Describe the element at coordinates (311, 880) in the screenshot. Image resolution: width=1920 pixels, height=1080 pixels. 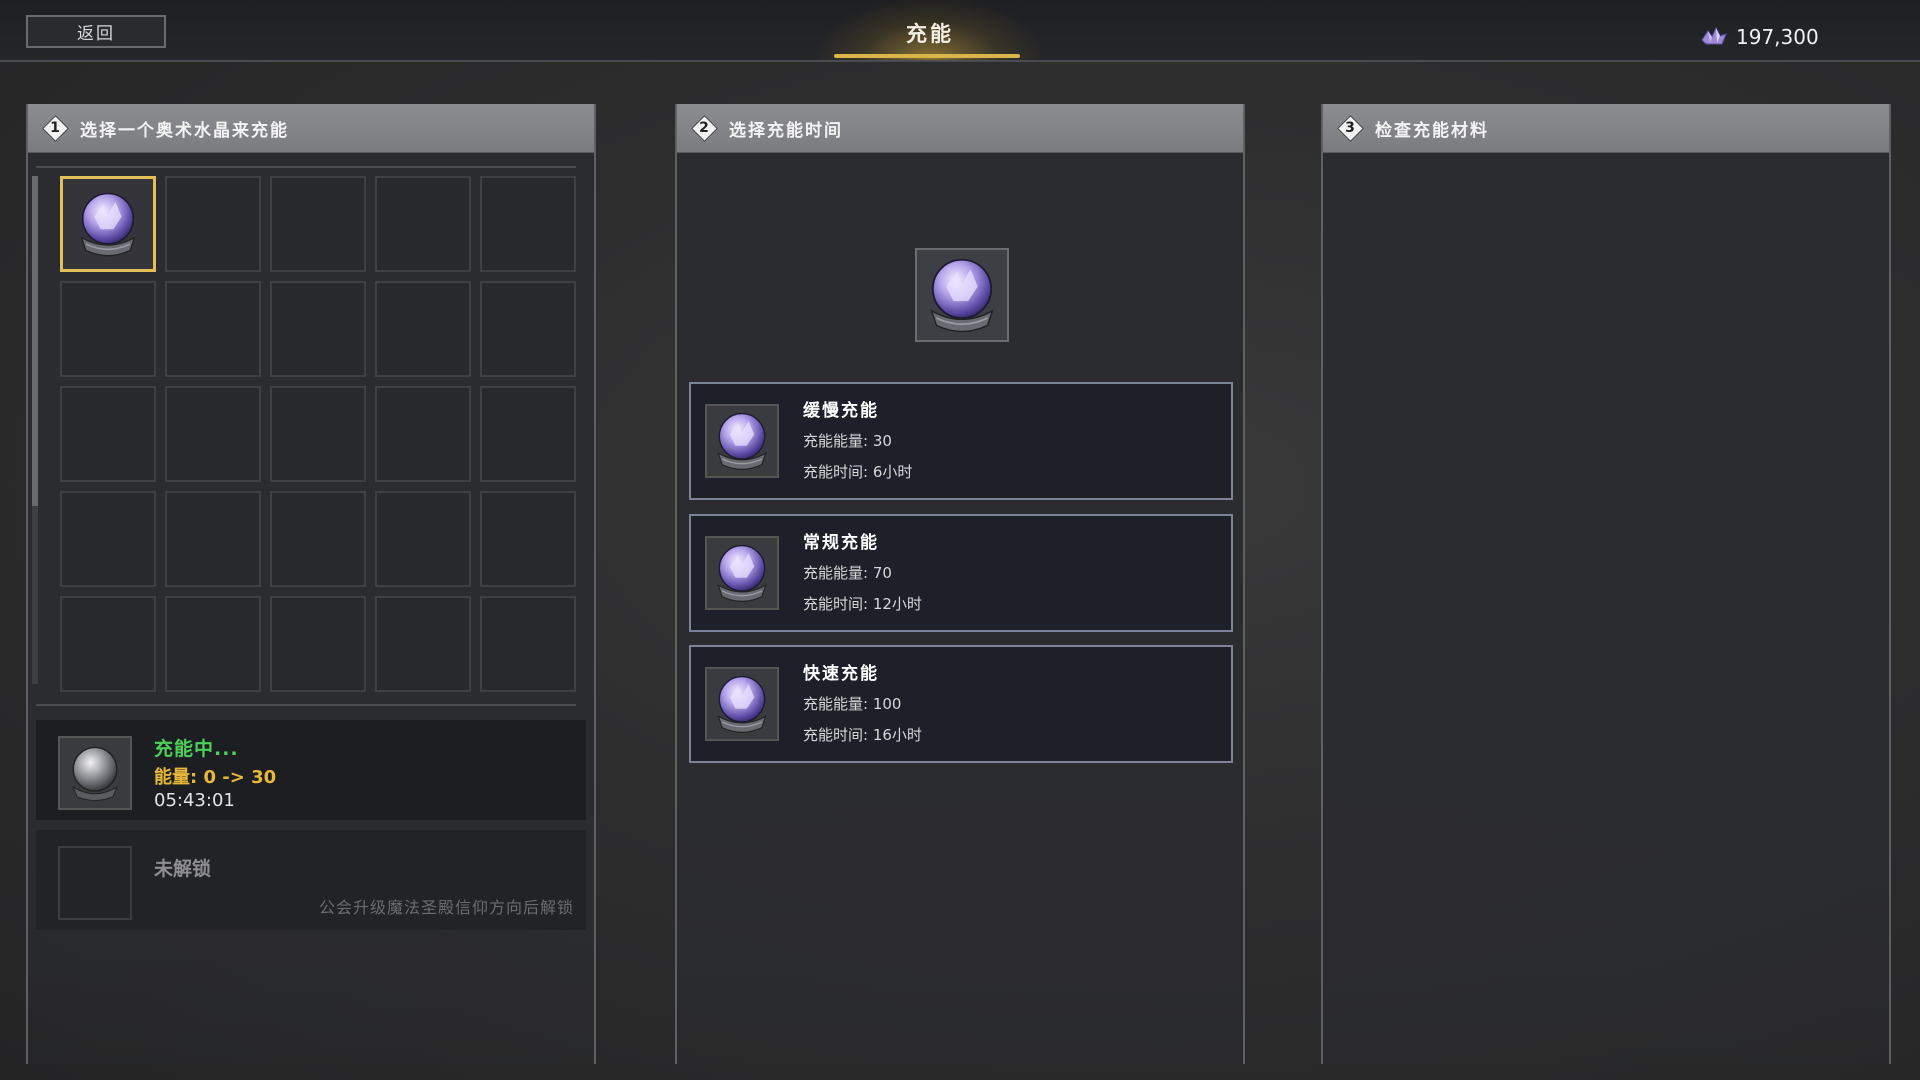
I see `locked-slot-card: 未解锁 公会升级魔法圣殿信仰方向后解锁` at that location.